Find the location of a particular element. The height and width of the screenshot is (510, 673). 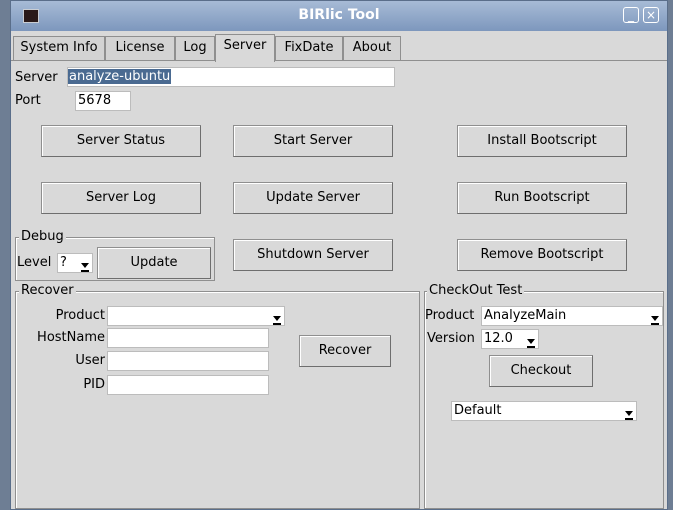

install-bootscript-button: Install Bootscript is located at coordinates (542, 141).